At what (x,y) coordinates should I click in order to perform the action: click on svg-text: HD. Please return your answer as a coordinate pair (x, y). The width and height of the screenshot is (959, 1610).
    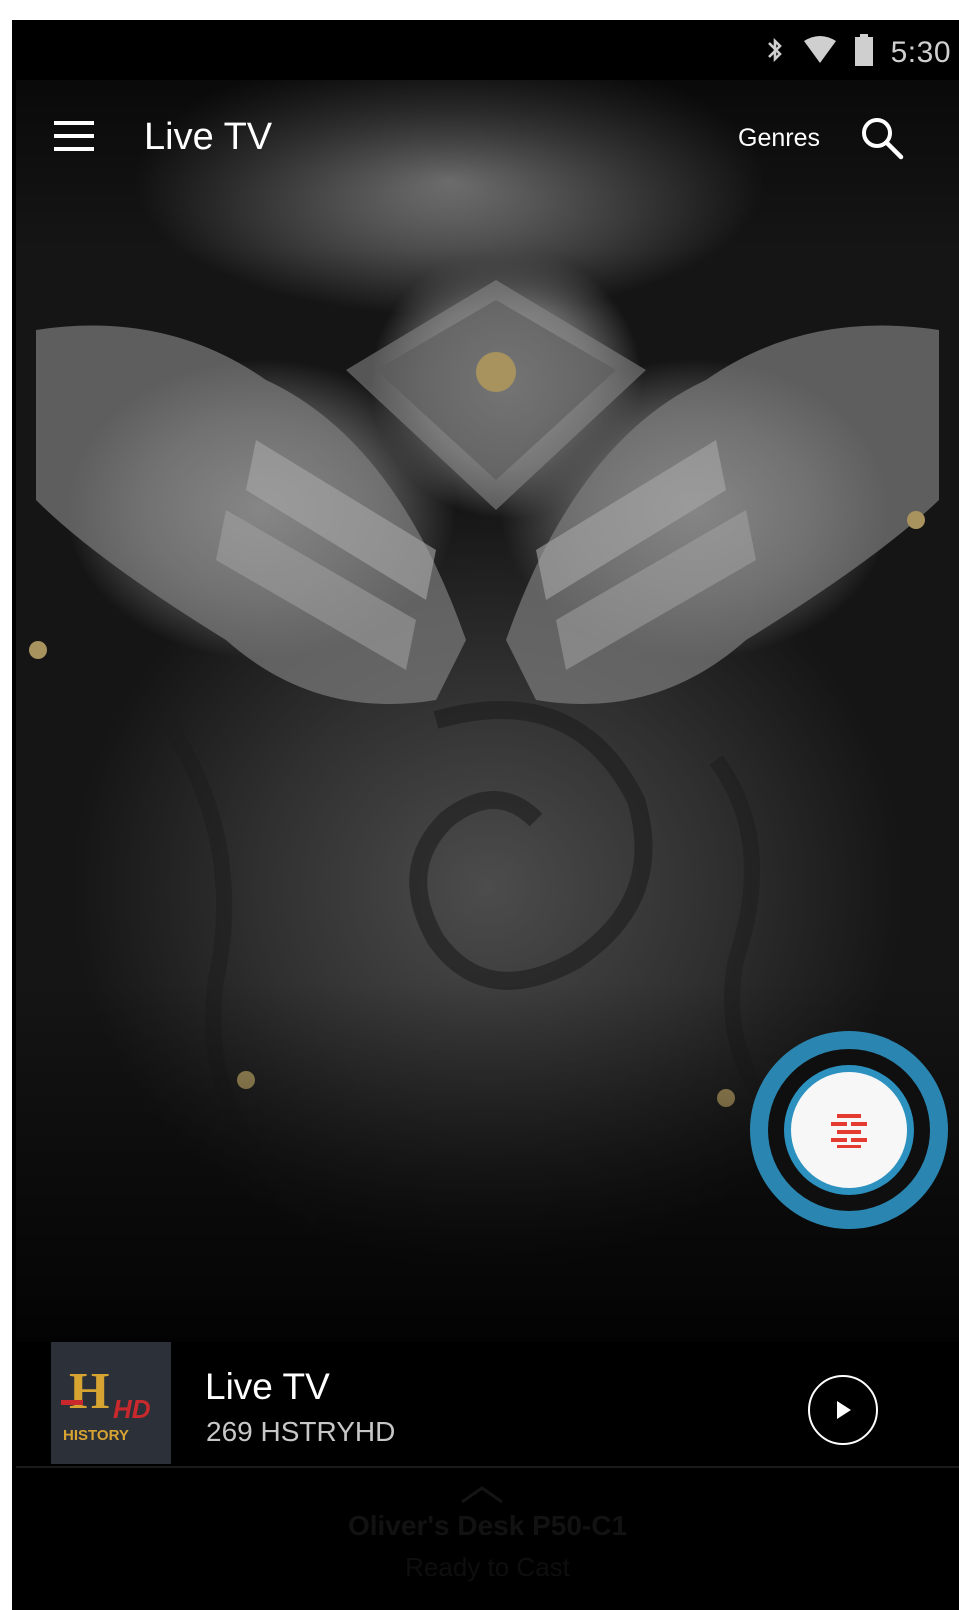
    Looking at the image, I should click on (132, 1409).